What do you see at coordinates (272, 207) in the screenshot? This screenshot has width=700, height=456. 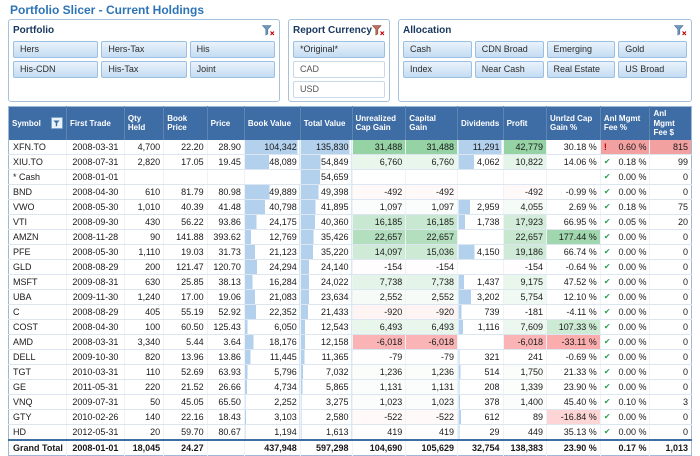 I see `cell-book-value: 40,798` at bounding box center [272, 207].